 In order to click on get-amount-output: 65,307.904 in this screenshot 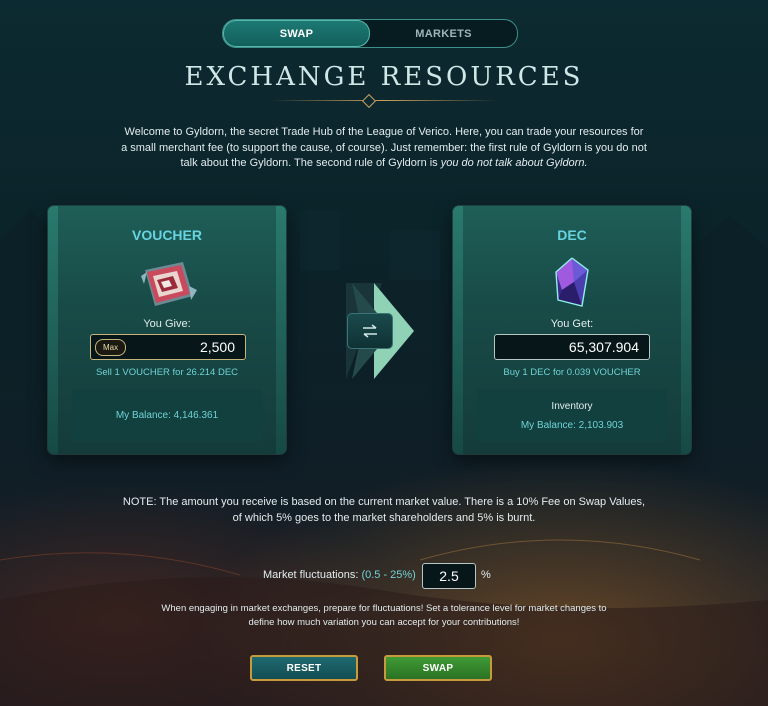, I will do `click(572, 347)`.